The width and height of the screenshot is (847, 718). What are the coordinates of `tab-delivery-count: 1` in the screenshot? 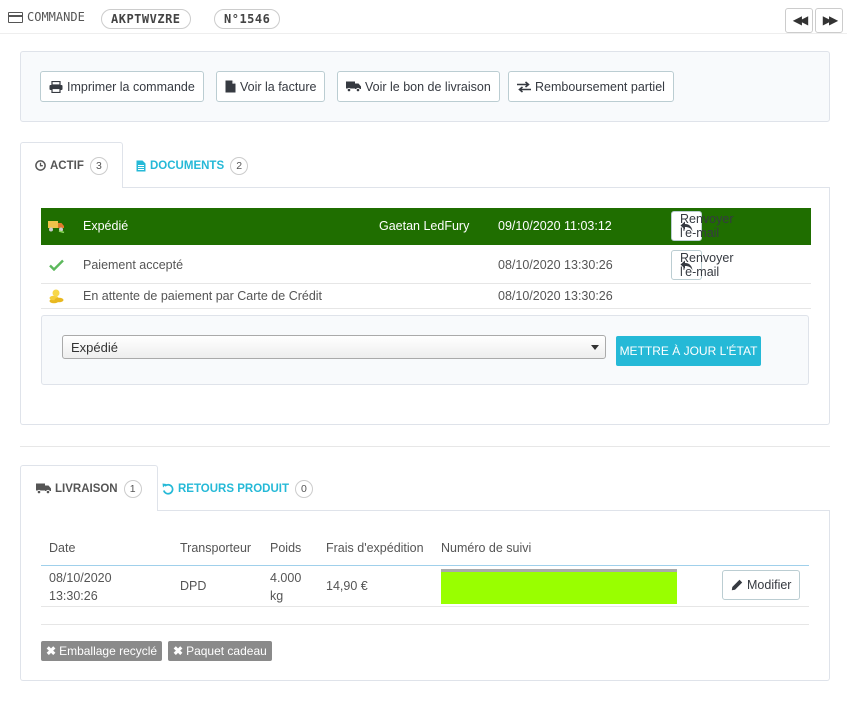 It's located at (132, 488).